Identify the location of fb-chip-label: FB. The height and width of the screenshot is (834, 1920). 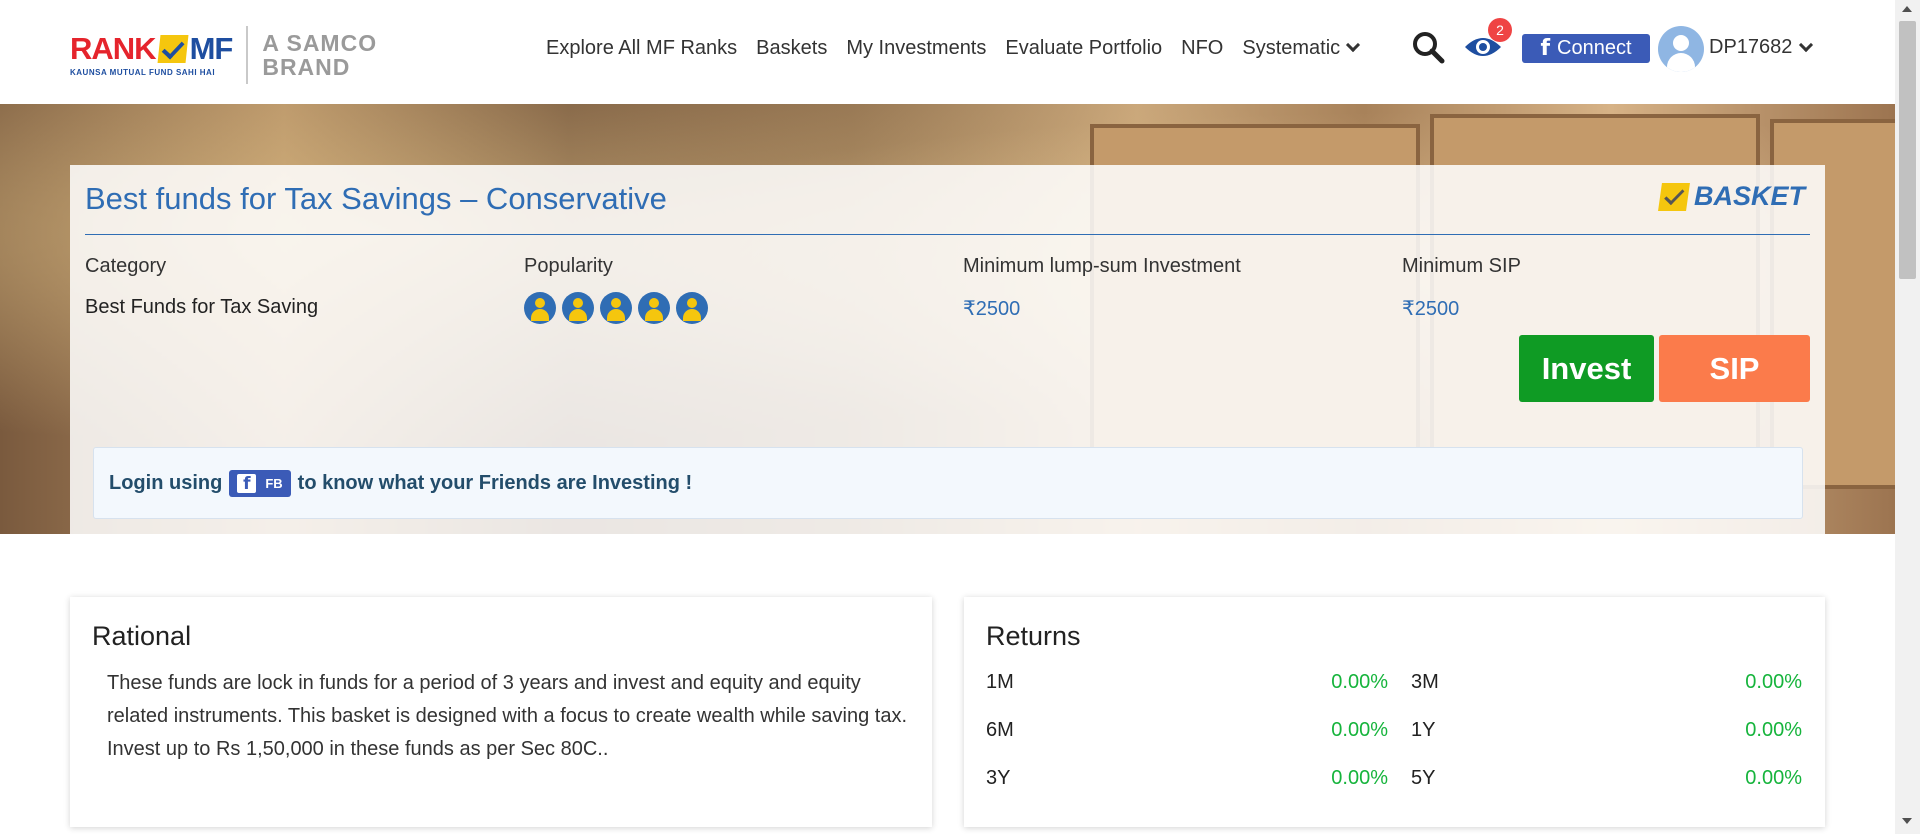
(274, 483).